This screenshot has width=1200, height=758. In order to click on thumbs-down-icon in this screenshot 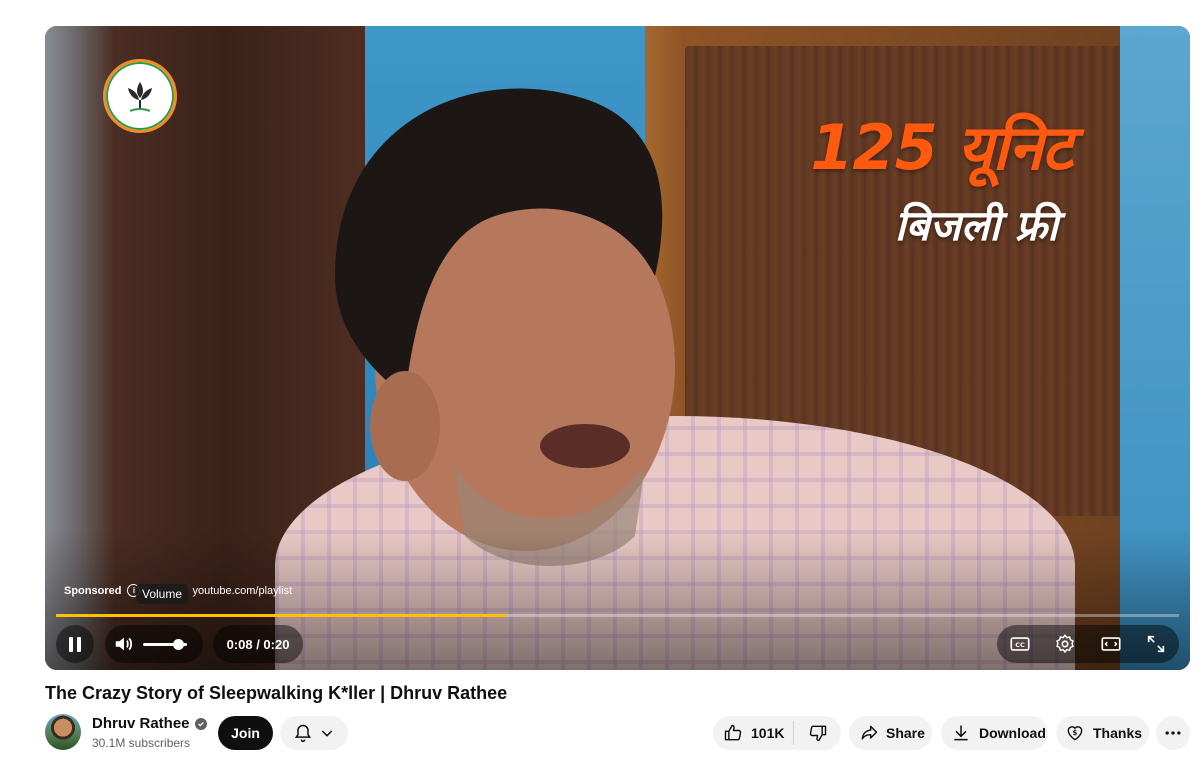, I will do `click(817, 733)`.